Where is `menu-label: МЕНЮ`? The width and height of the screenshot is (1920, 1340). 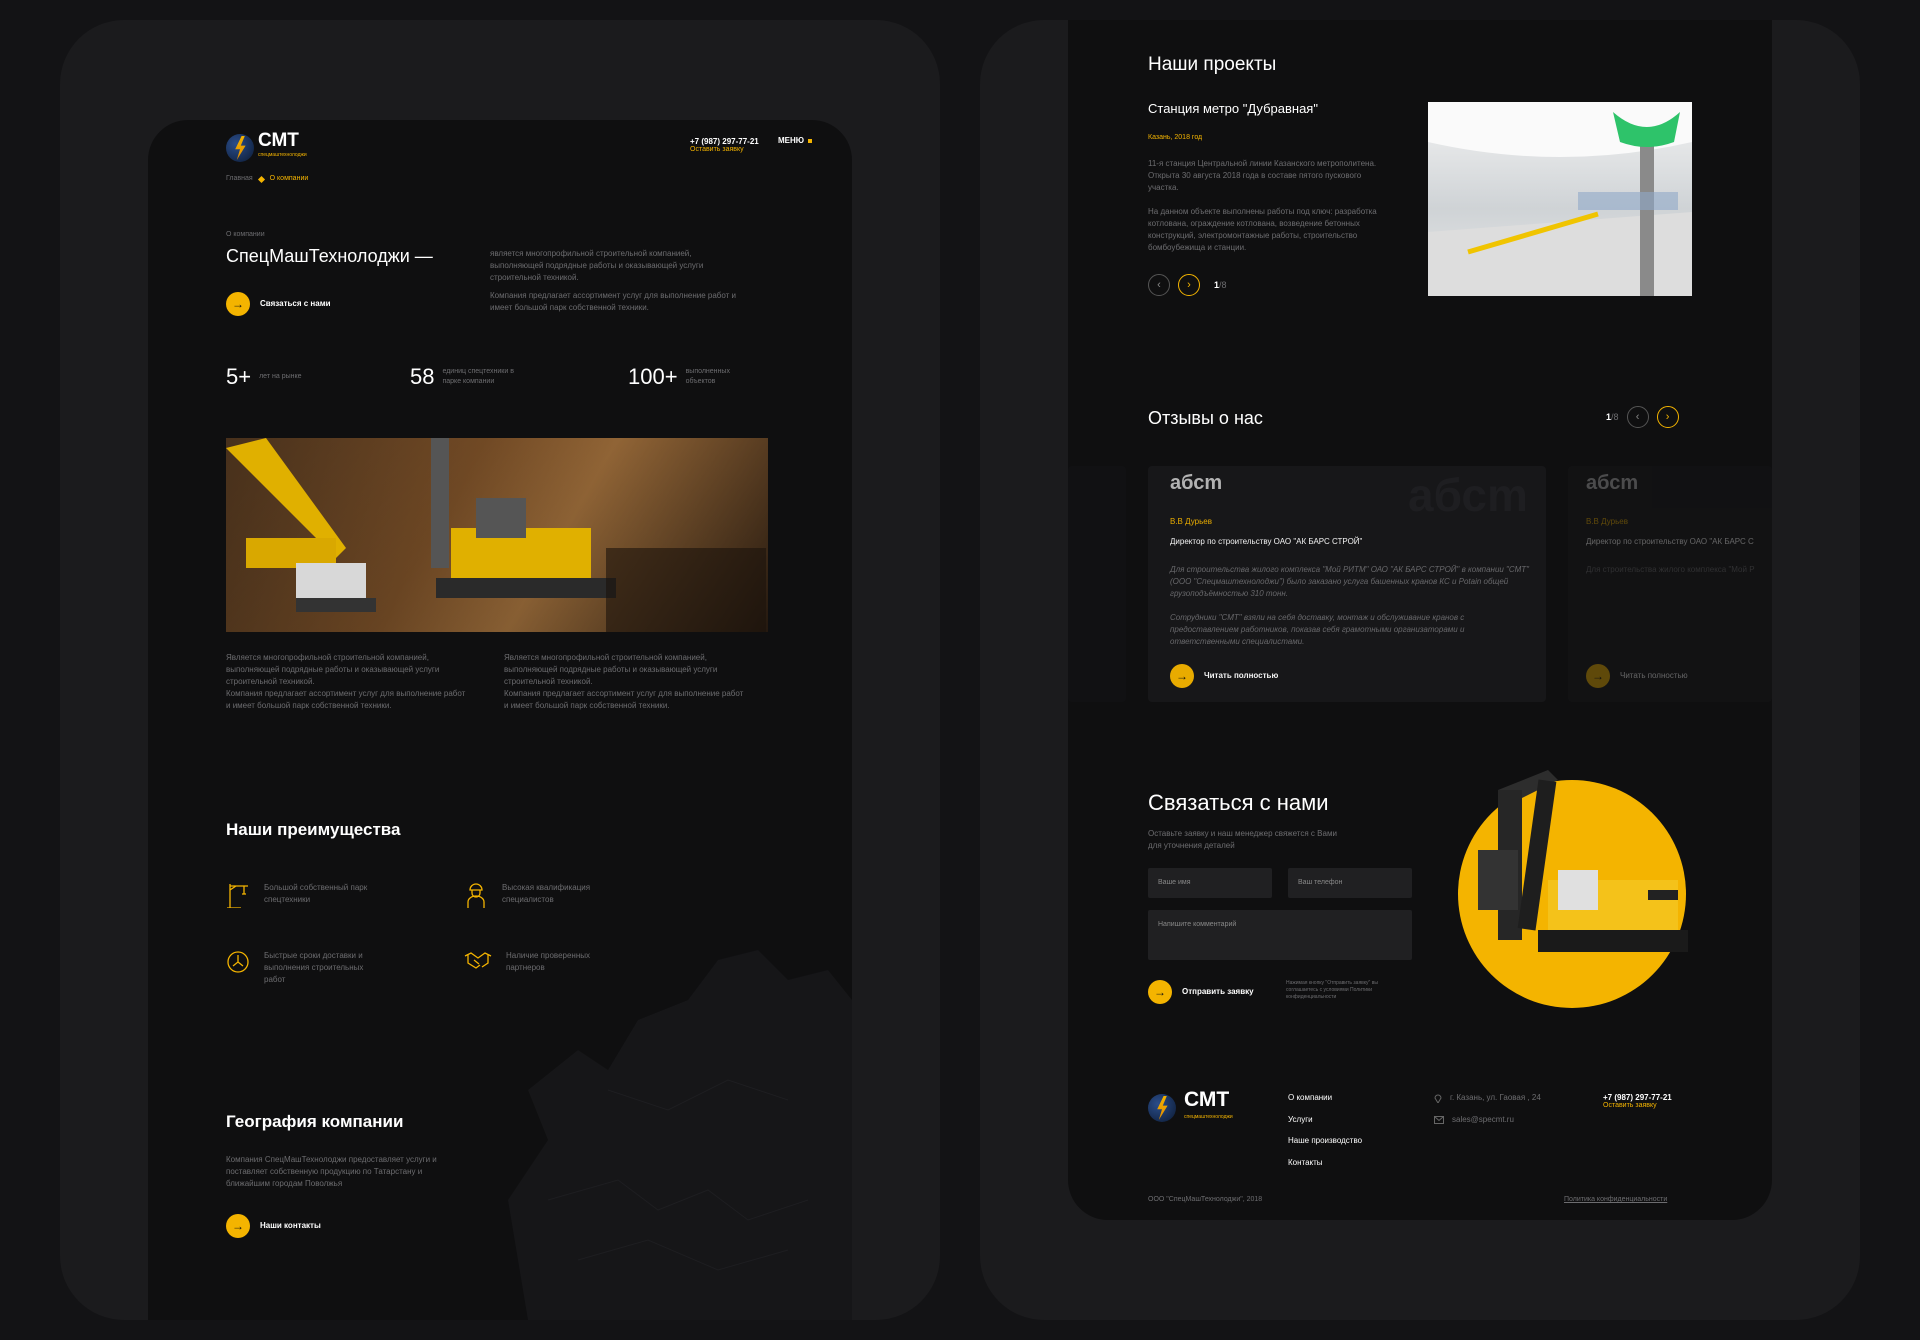
menu-label: МЕНЮ is located at coordinates (791, 140).